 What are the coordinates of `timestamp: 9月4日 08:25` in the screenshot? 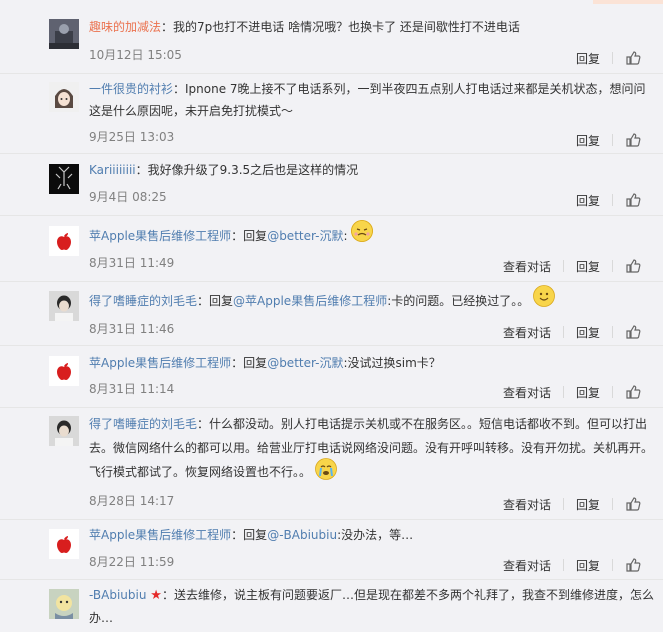 It's located at (128, 197).